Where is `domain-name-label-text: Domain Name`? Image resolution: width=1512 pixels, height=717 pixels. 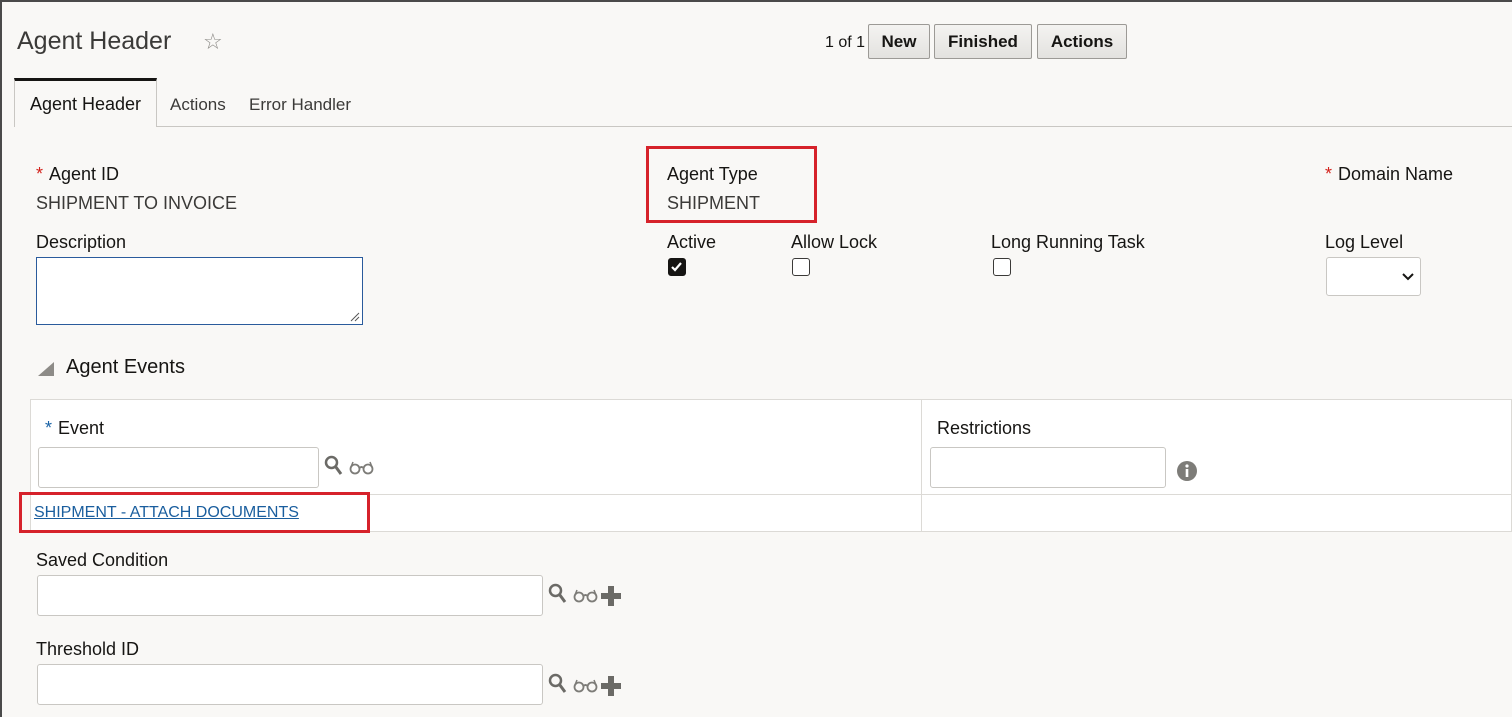
domain-name-label-text: Domain Name is located at coordinates (1396, 174).